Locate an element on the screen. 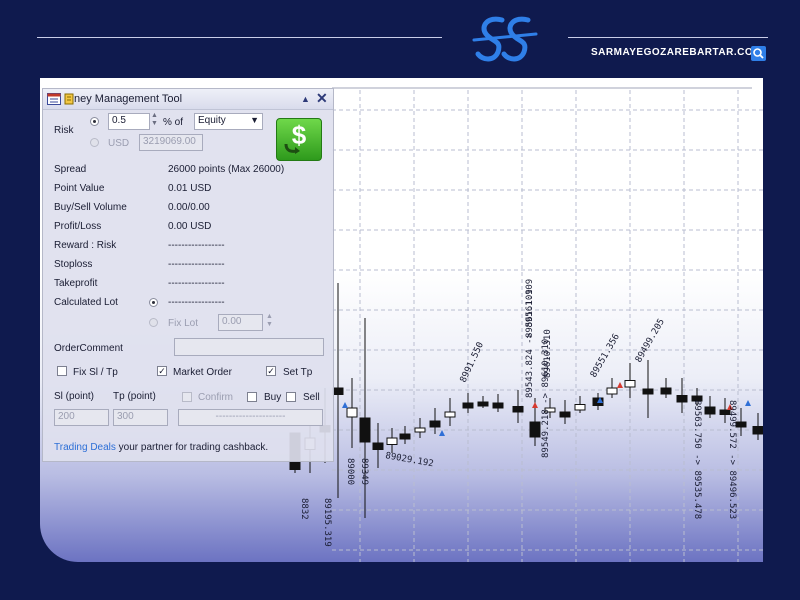 Image resolution: width=800 pixels, height=600 pixels. chart-price-label: 89551.356 is located at coordinates (605, 355).